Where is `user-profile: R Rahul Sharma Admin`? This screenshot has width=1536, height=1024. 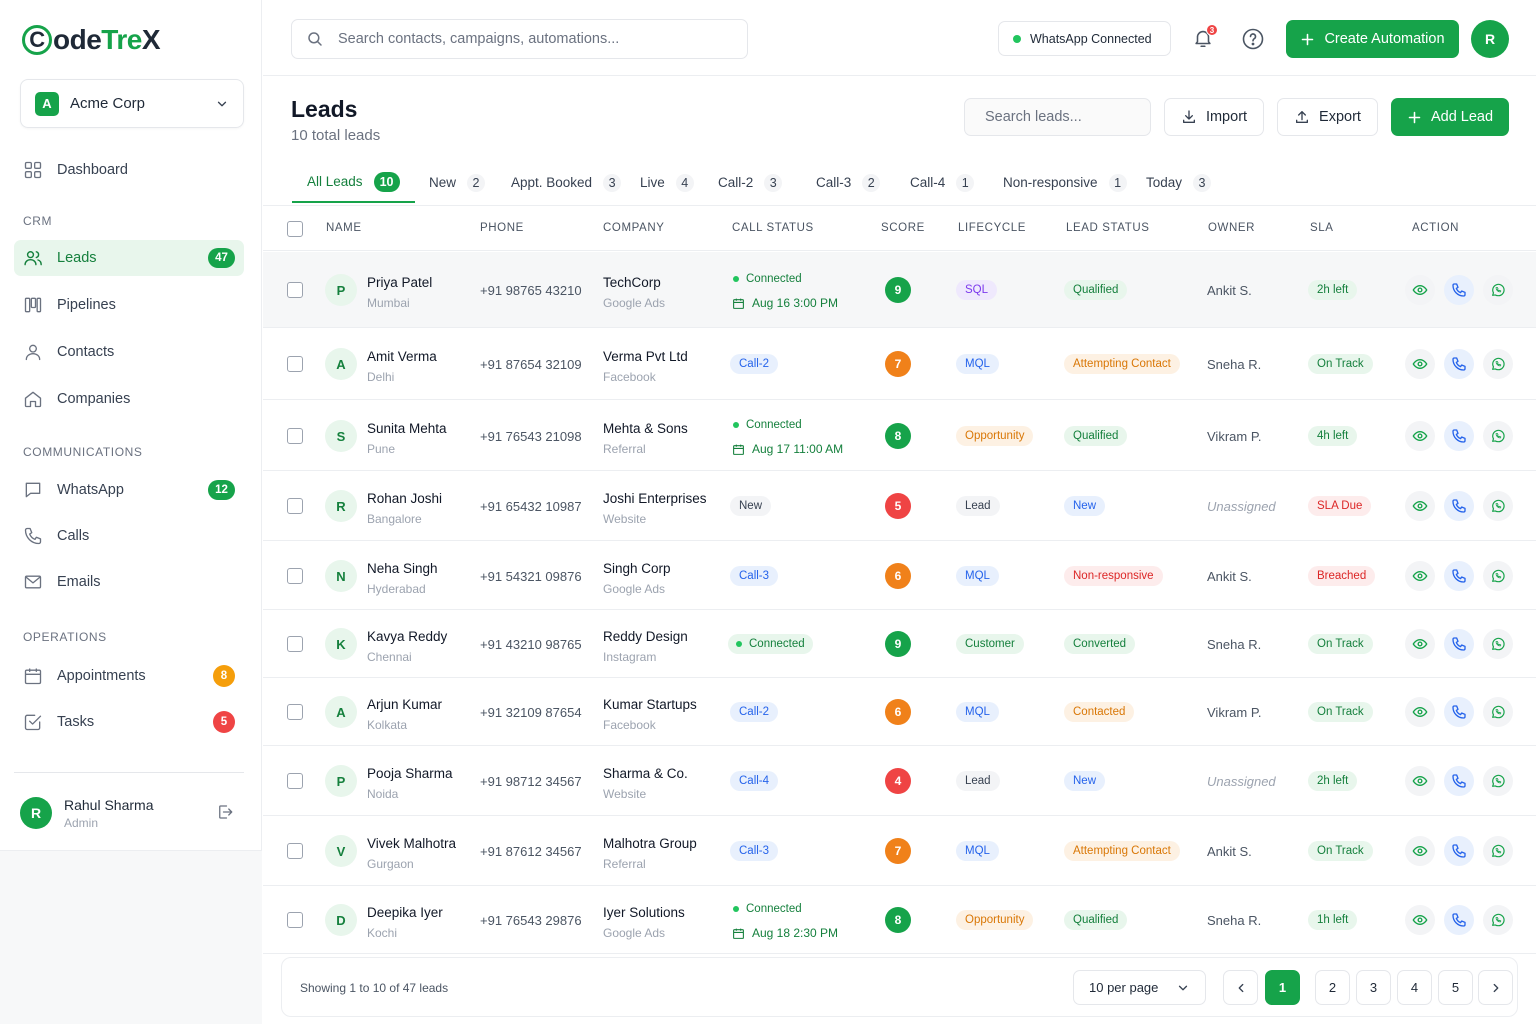
user-profile: R Rahul Sharma Admin is located at coordinates (132, 813).